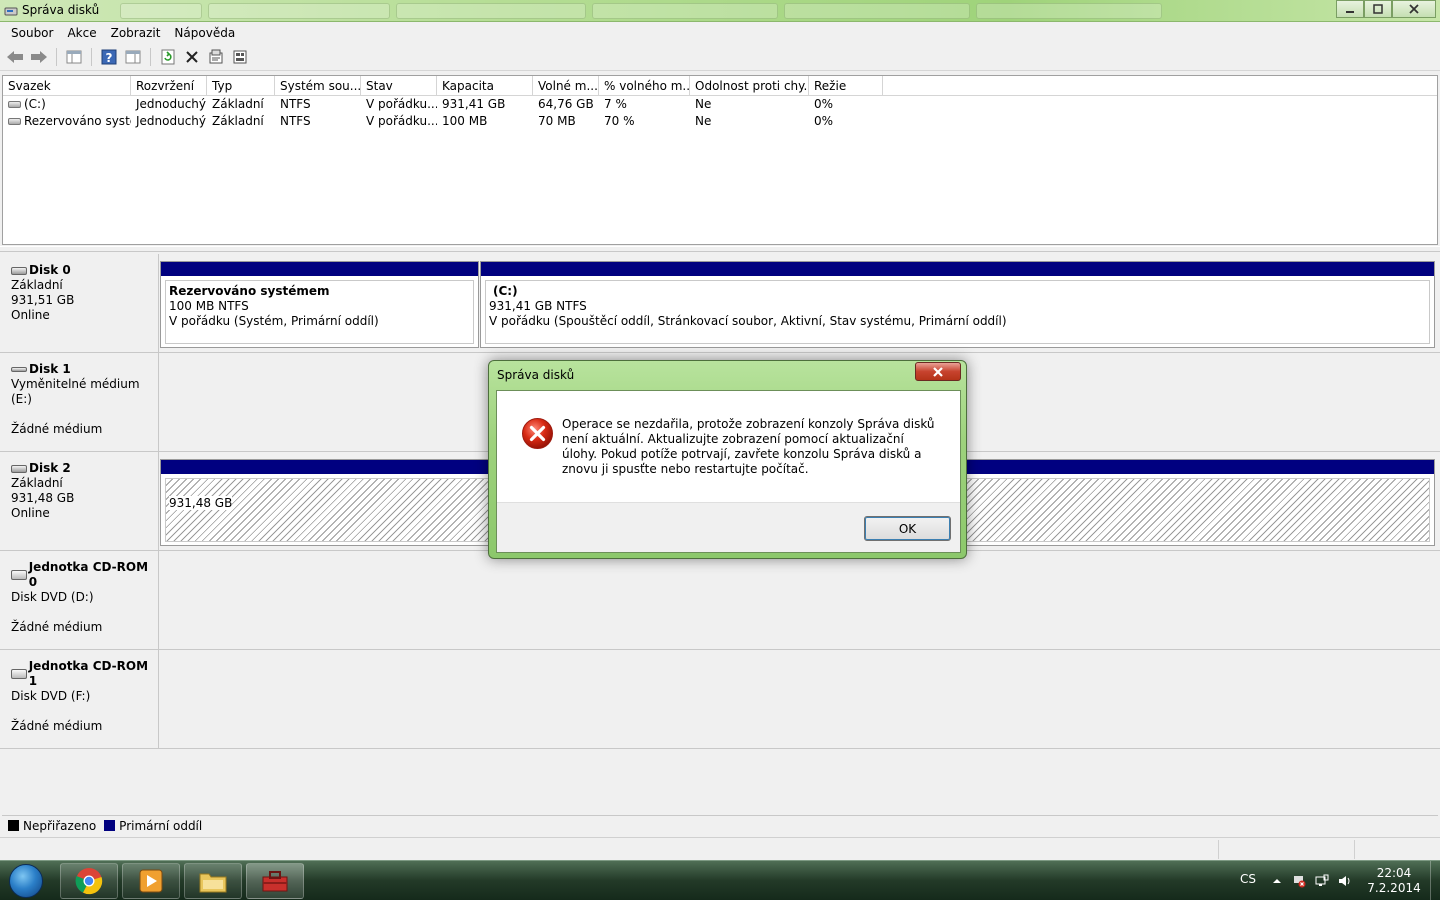 This screenshot has height=900, width=1440. Describe the element at coordinates (537, 433) in the screenshot. I see `error-icon` at that location.